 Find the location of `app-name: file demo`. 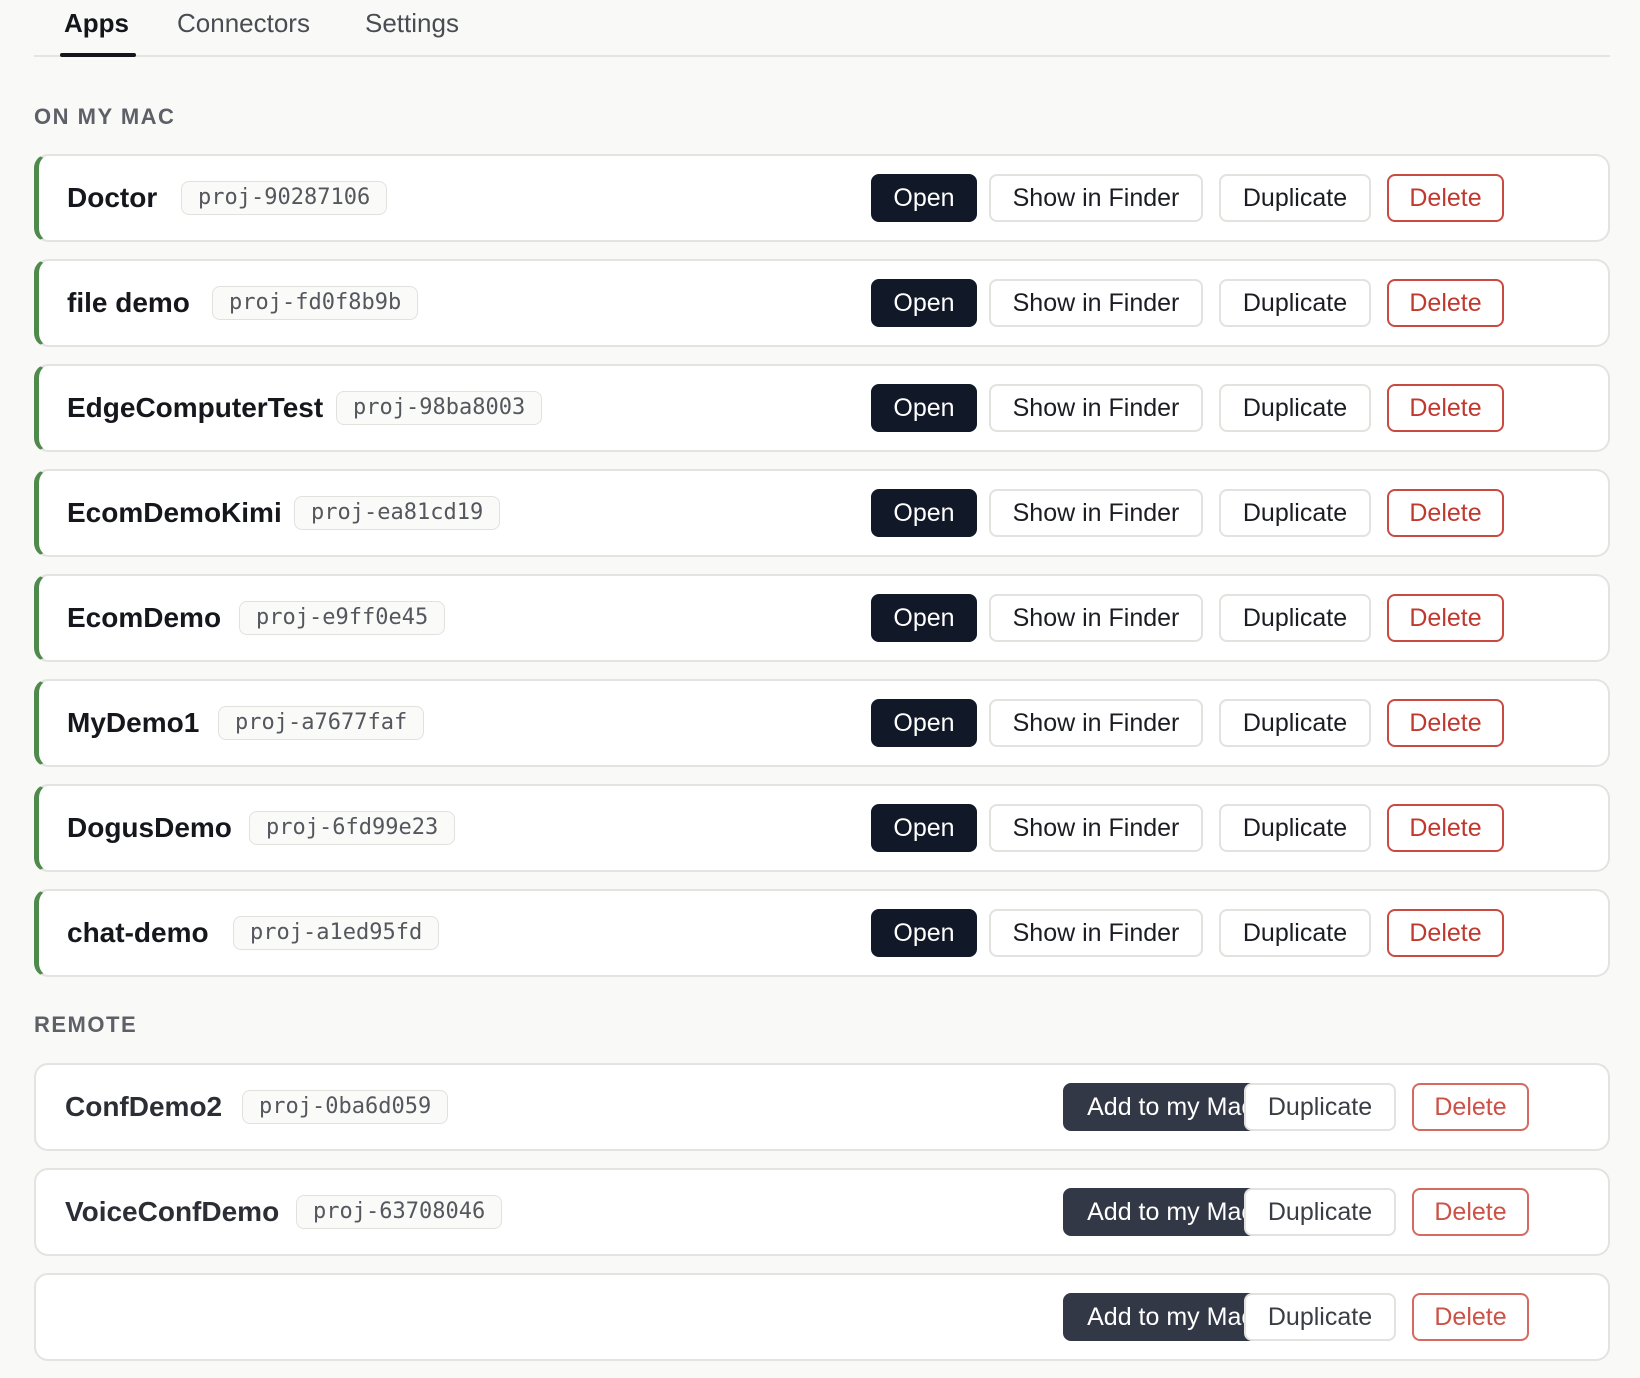

app-name: file demo is located at coordinates (128, 302).